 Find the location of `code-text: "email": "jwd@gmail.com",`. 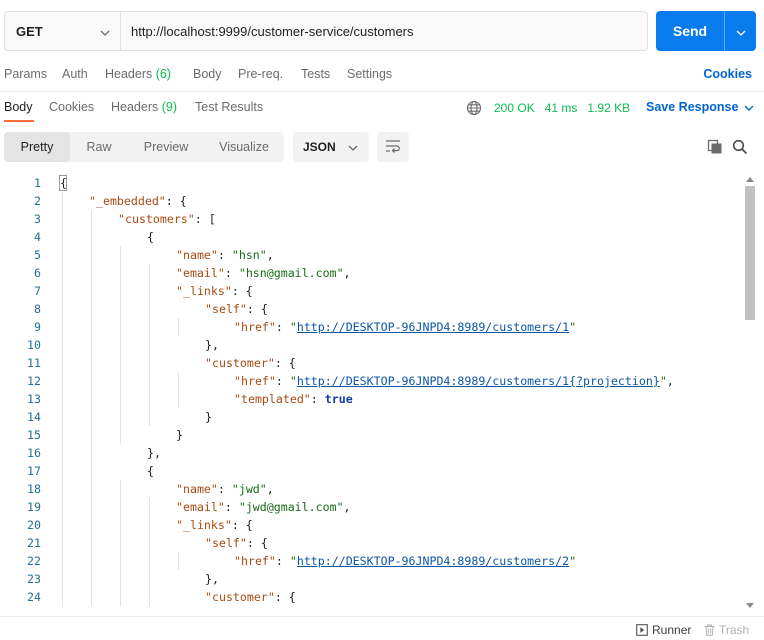

code-text: "email": "jwd@gmail.com", is located at coordinates (263, 507).